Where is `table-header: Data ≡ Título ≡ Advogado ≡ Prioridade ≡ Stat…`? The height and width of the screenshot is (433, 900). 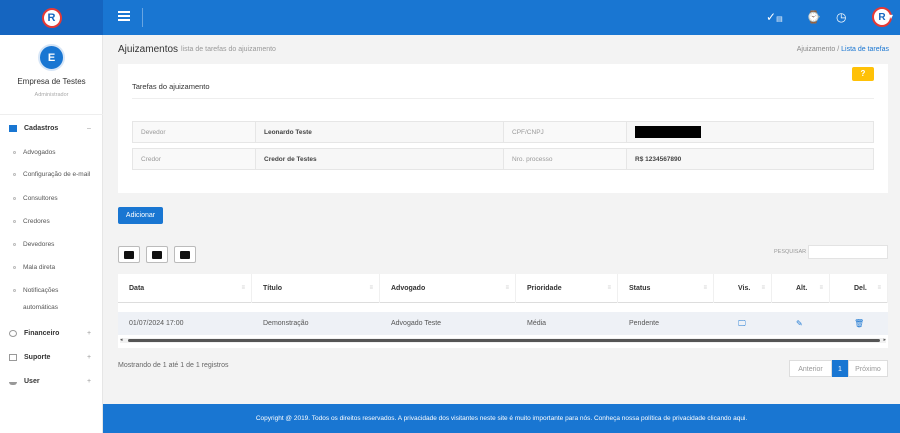
table-header: Data ≡ Título ≡ Advogado ≡ Prioridade ≡ Stat… is located at coordinates (503, 288).